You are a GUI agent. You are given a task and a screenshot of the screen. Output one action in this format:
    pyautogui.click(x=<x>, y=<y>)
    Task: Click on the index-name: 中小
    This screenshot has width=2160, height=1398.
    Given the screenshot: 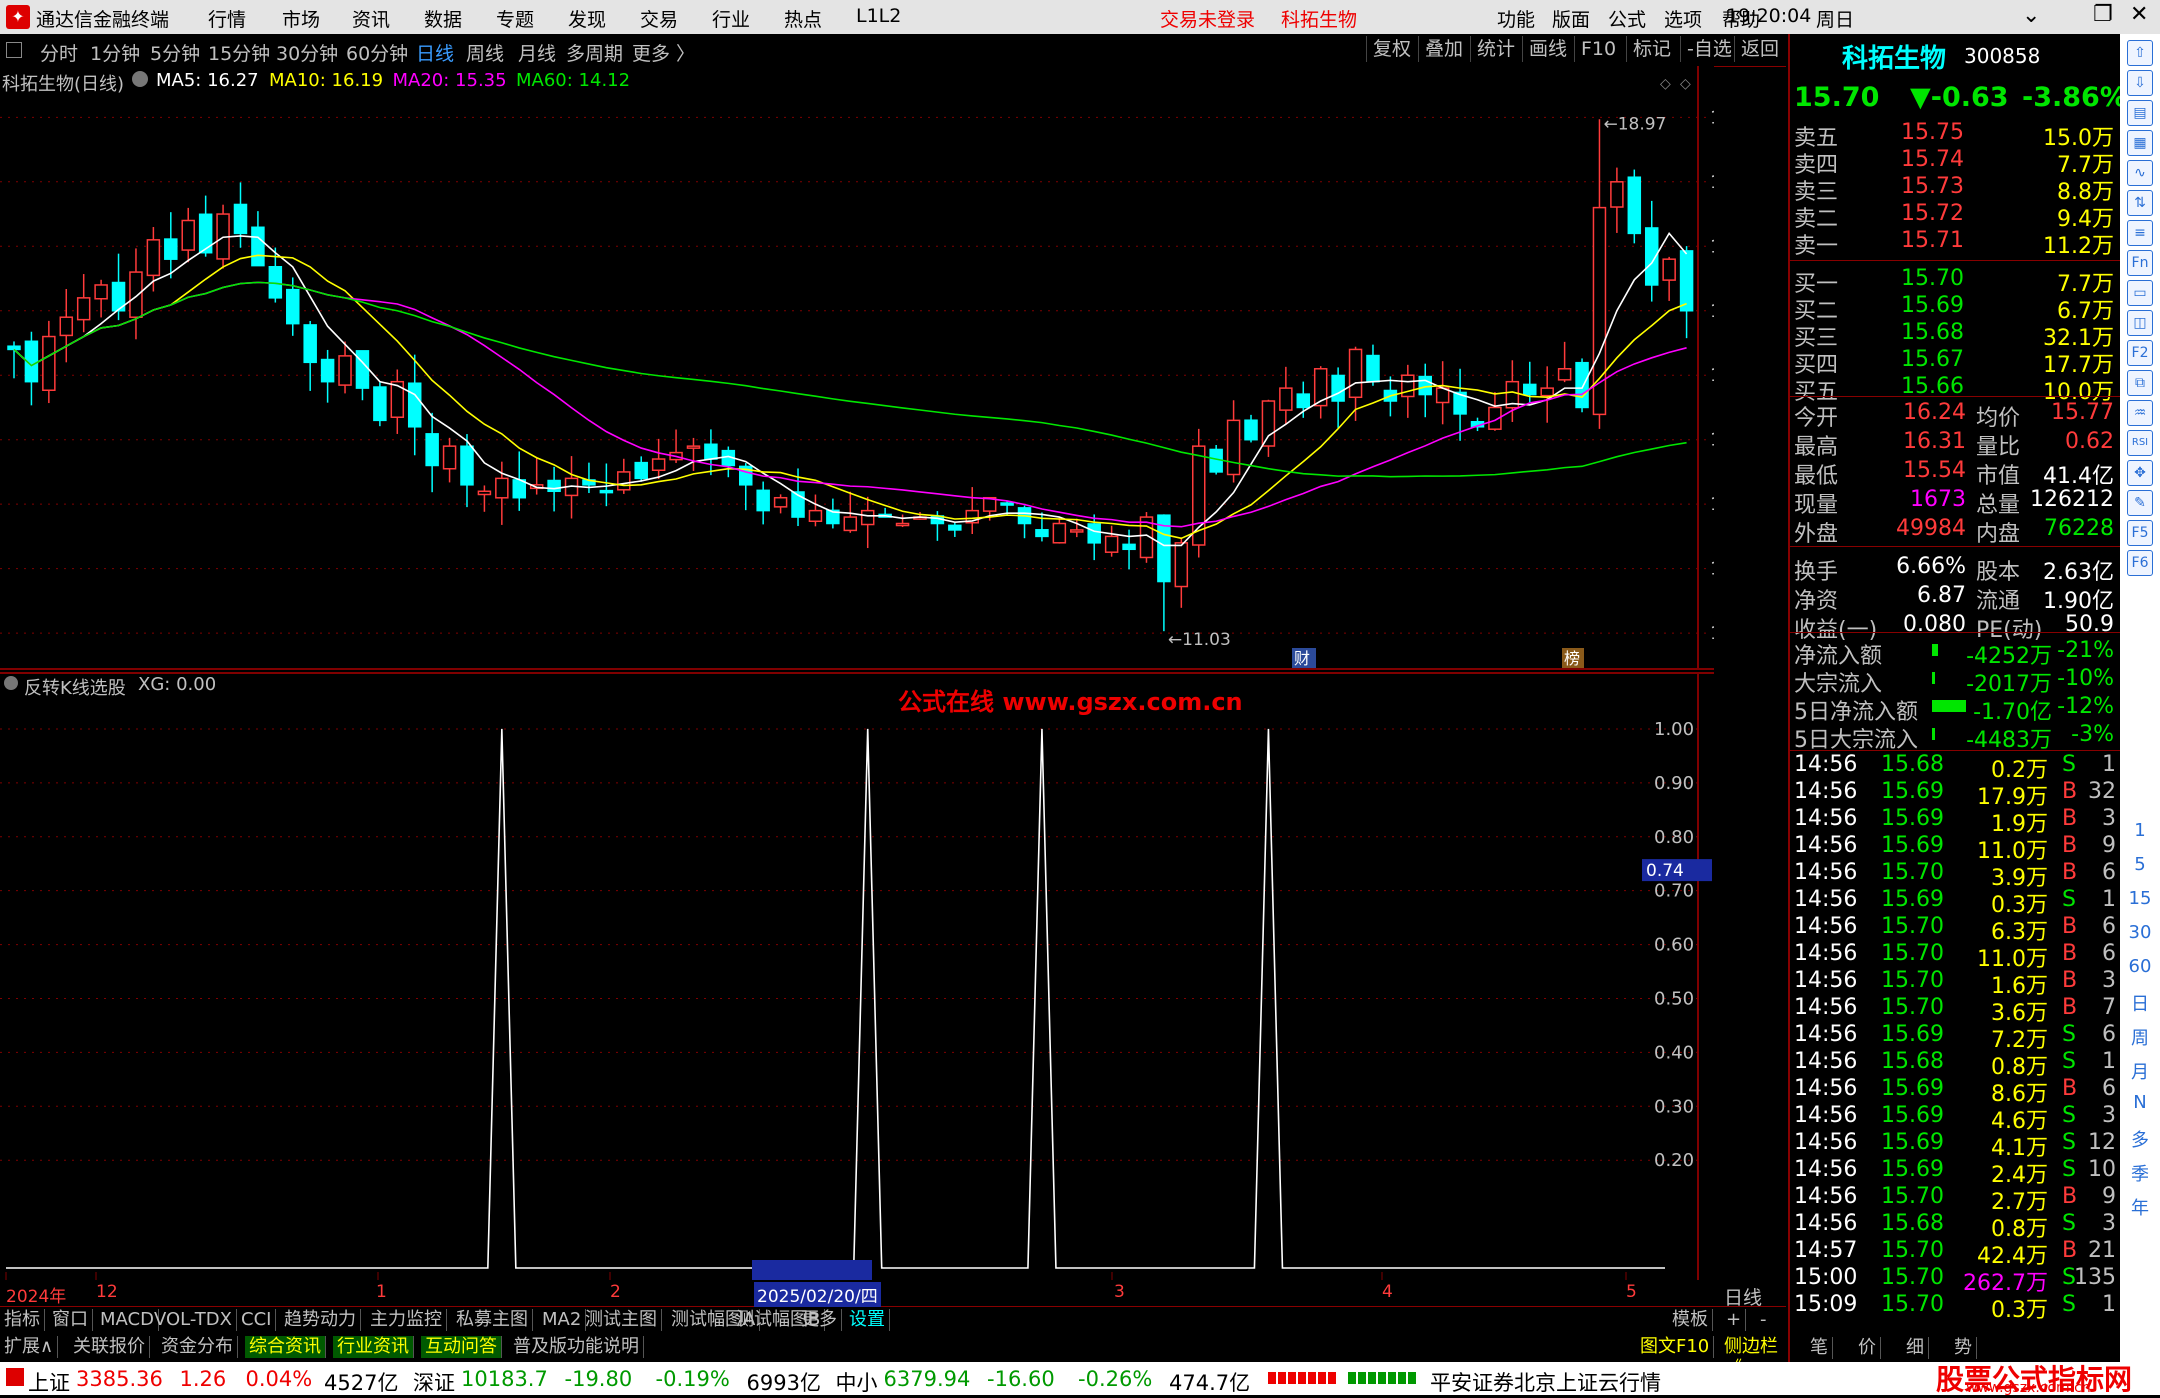 What is the action you would take?
    pyautogui.click(x=857, y=1382)
    